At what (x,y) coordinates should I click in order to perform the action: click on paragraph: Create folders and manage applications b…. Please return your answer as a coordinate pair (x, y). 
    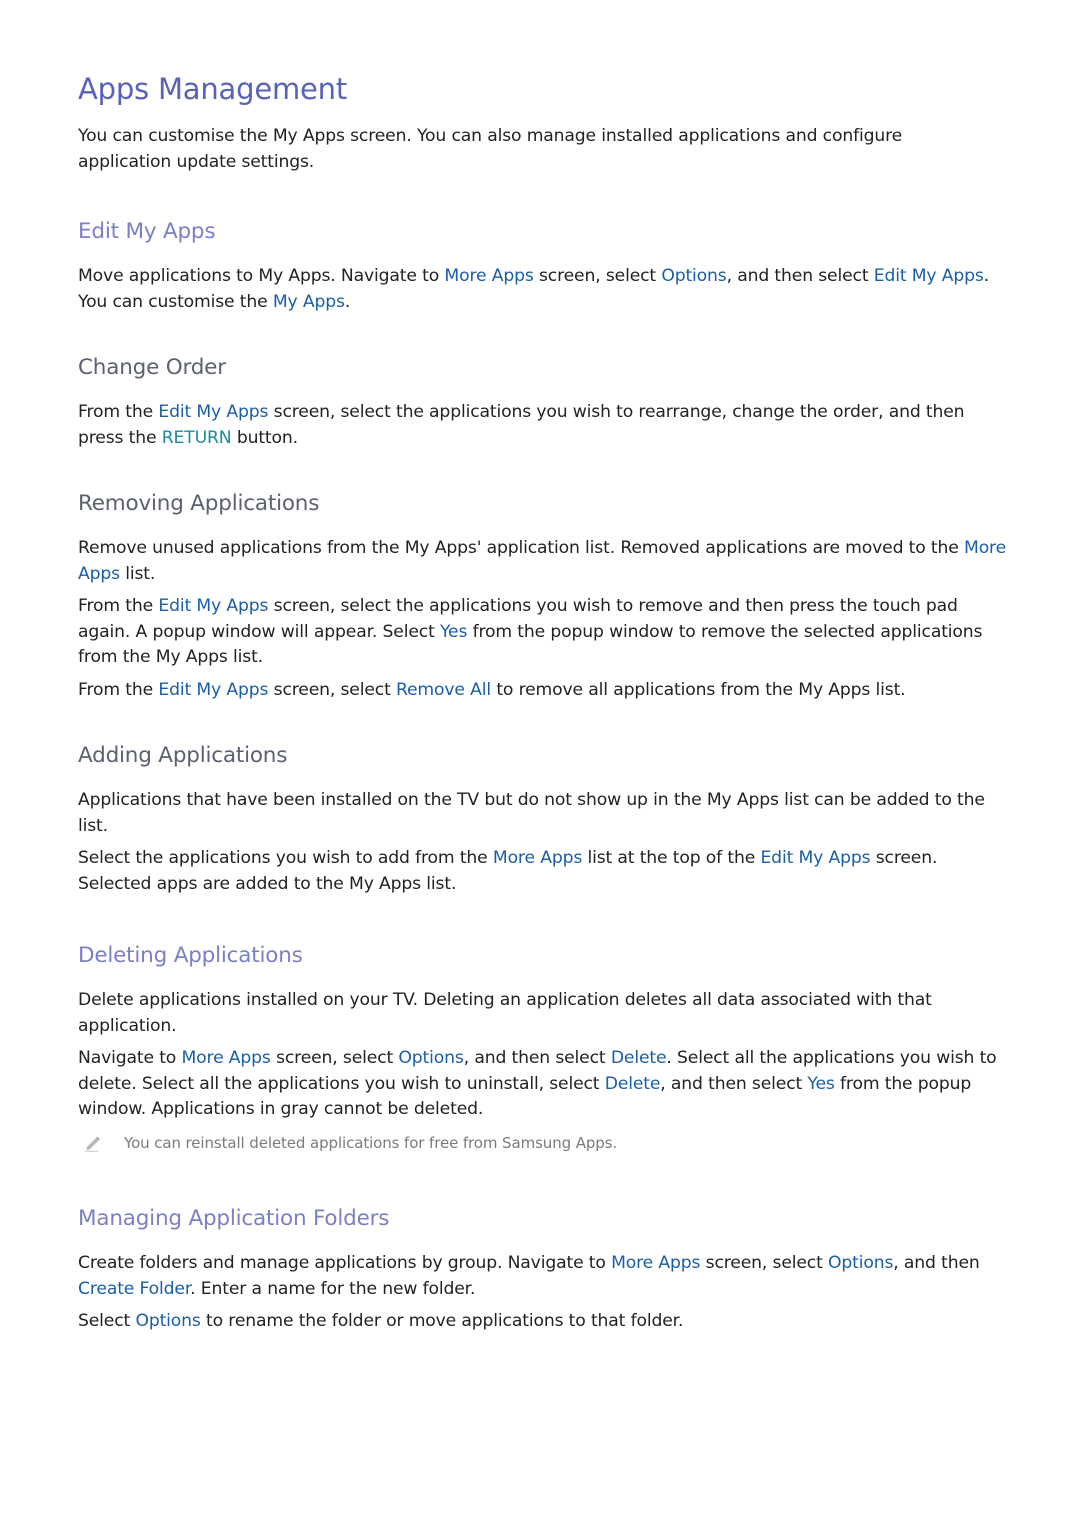
    Looking at the image, I should click on (529, 1276).